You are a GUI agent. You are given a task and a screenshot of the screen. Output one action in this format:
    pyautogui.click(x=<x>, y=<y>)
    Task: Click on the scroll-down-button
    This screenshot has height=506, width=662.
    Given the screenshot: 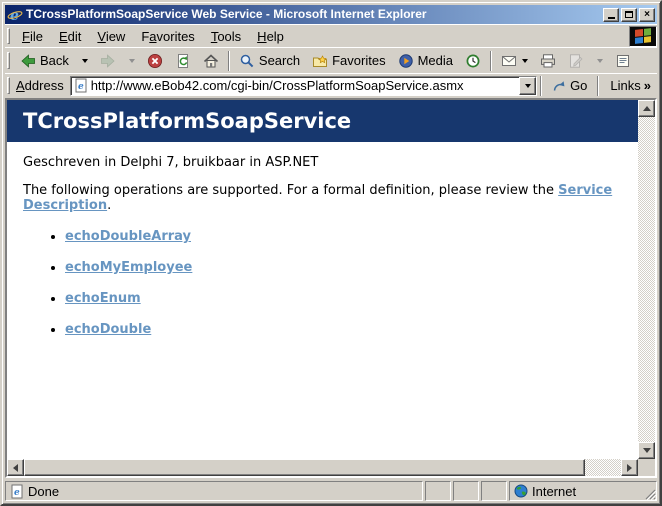 What is the action you would take?
    pyautogui.click(x=646, y=450)
    